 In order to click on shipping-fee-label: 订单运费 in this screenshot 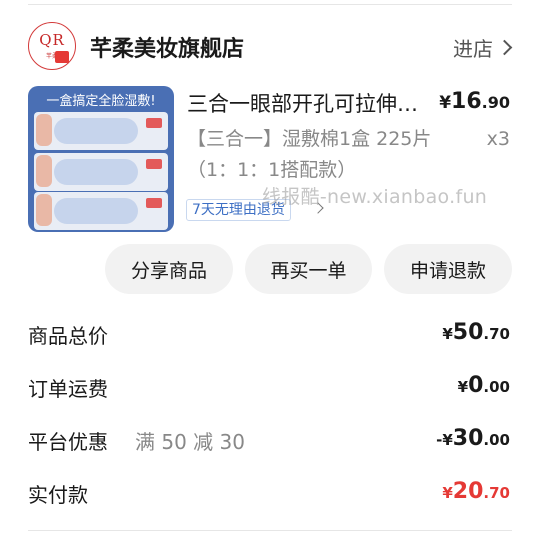, I will do `click(68, 389)`.